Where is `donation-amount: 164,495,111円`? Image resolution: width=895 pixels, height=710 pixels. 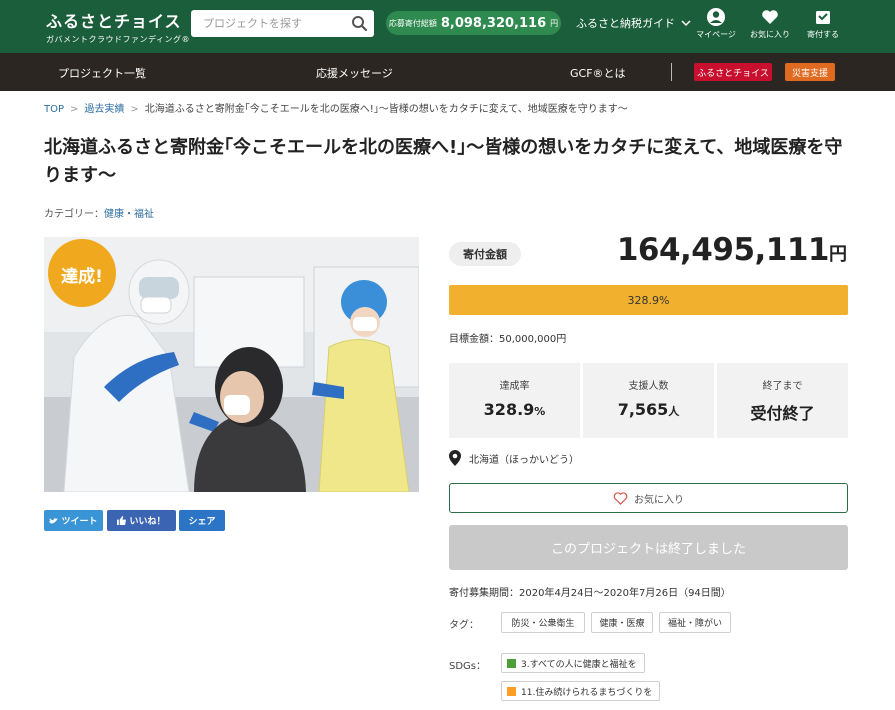
donation-amount: 164,495,111円 is located at coordinates (732, 250).